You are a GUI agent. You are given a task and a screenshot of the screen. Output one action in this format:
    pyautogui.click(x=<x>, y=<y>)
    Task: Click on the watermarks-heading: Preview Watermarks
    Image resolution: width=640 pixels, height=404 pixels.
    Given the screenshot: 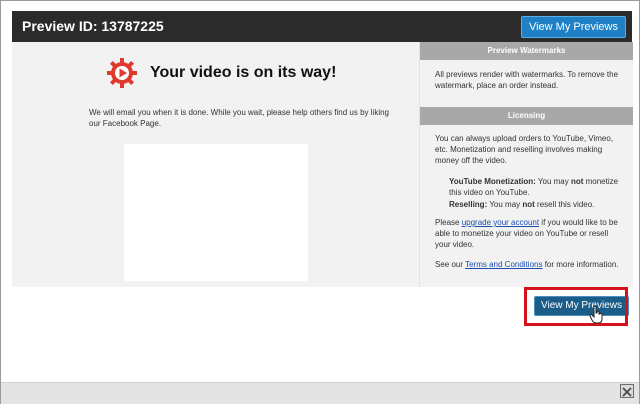 What is the action you would take?
    pyautogui.click(x=526, y=51)
    